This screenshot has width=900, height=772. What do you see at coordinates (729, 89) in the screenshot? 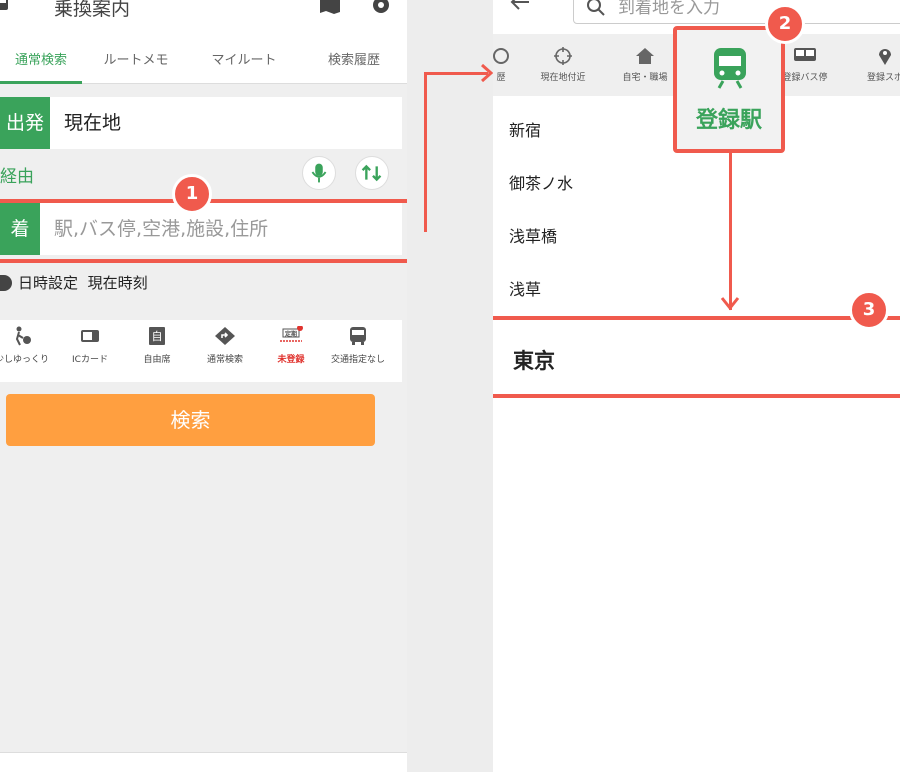
I see `highlight-registered-stations: 登録駅` at bounding box center [729, 89].